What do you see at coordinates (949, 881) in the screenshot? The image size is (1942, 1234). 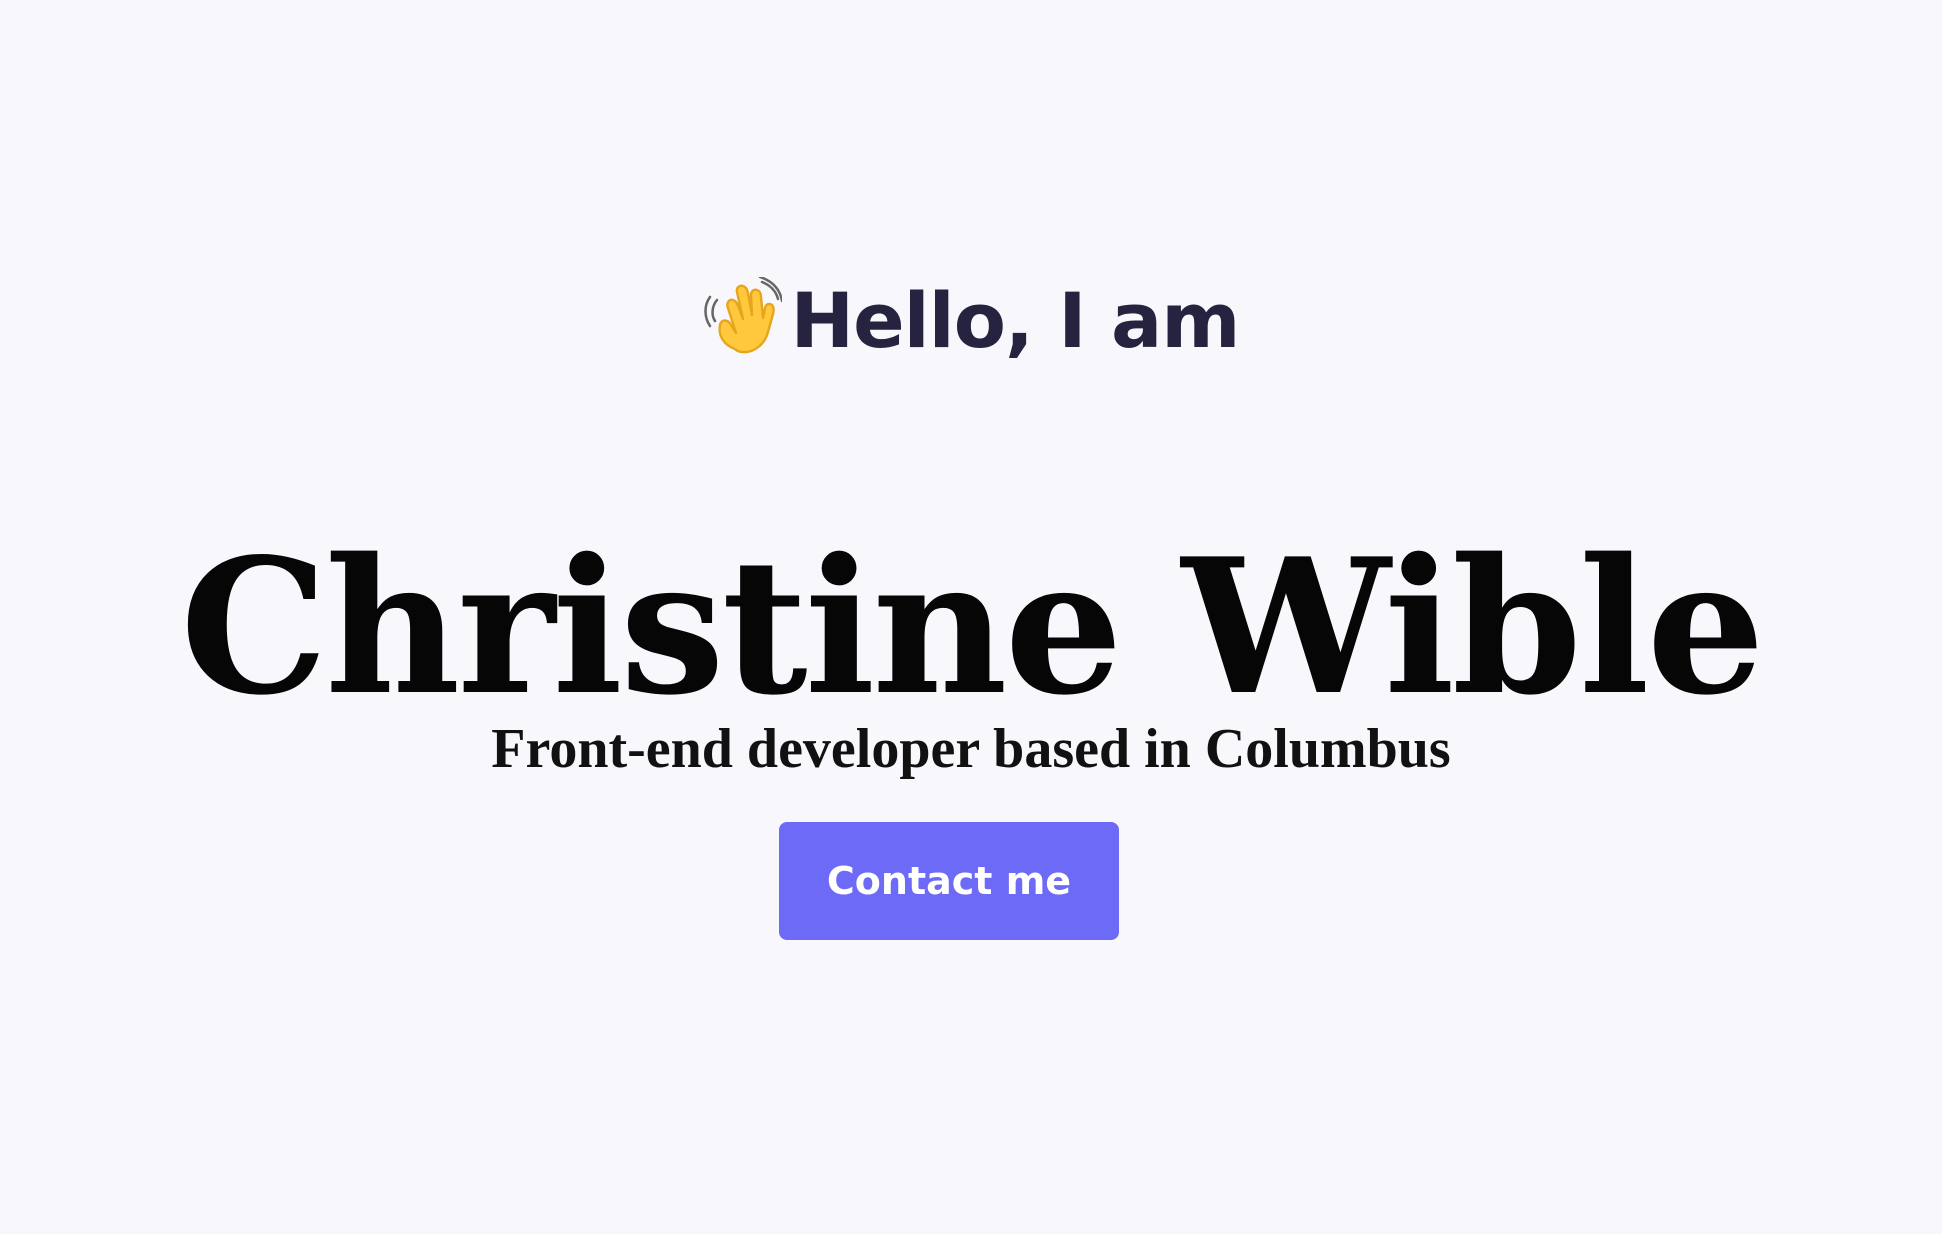 I see `contact-me-button: Contact me` at bounding box center [949, 881].